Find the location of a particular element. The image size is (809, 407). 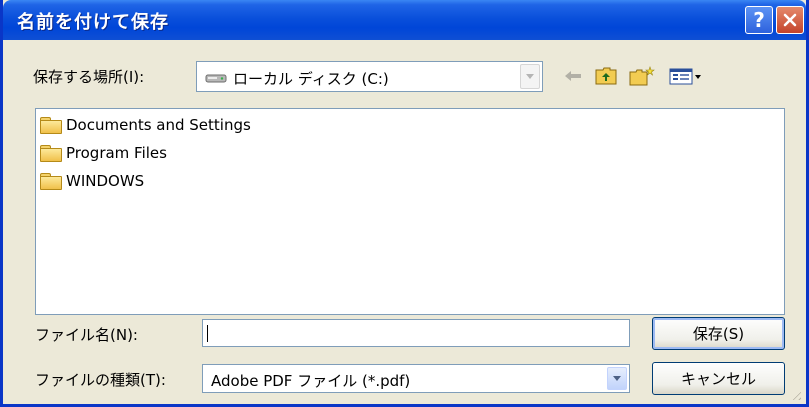

up-folder-button is located at coordinates (606, 76).